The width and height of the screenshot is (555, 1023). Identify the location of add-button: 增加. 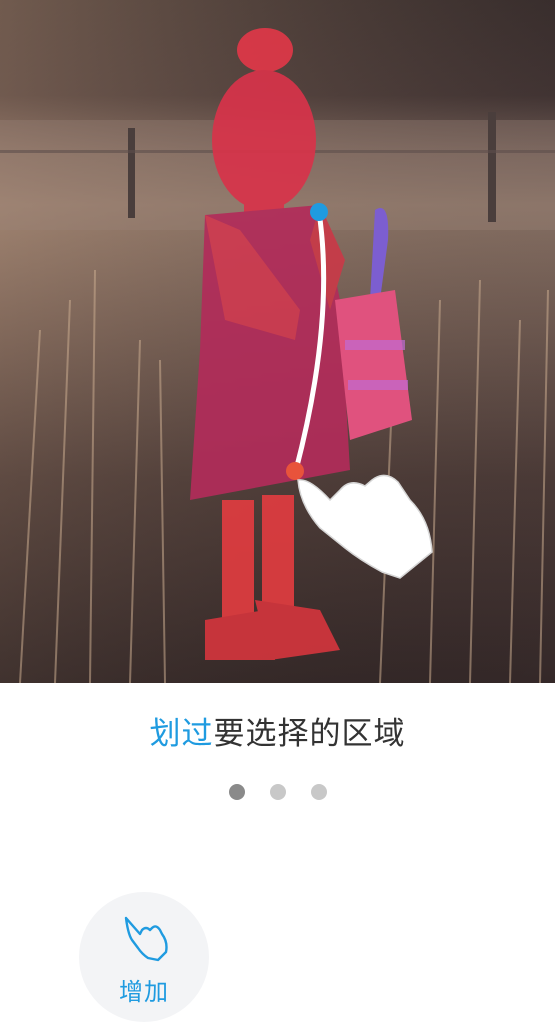
(144, 957).